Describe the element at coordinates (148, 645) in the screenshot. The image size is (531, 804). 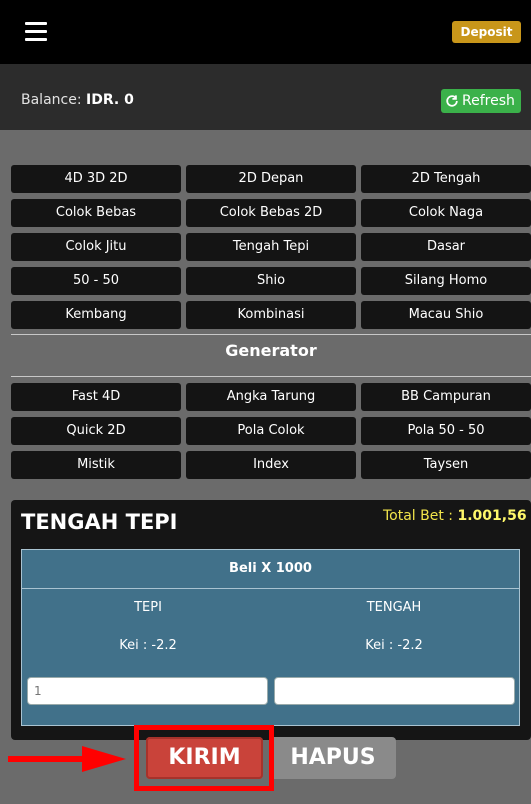
I see `col-tepi-kei: Kei : -2.2` at that location.